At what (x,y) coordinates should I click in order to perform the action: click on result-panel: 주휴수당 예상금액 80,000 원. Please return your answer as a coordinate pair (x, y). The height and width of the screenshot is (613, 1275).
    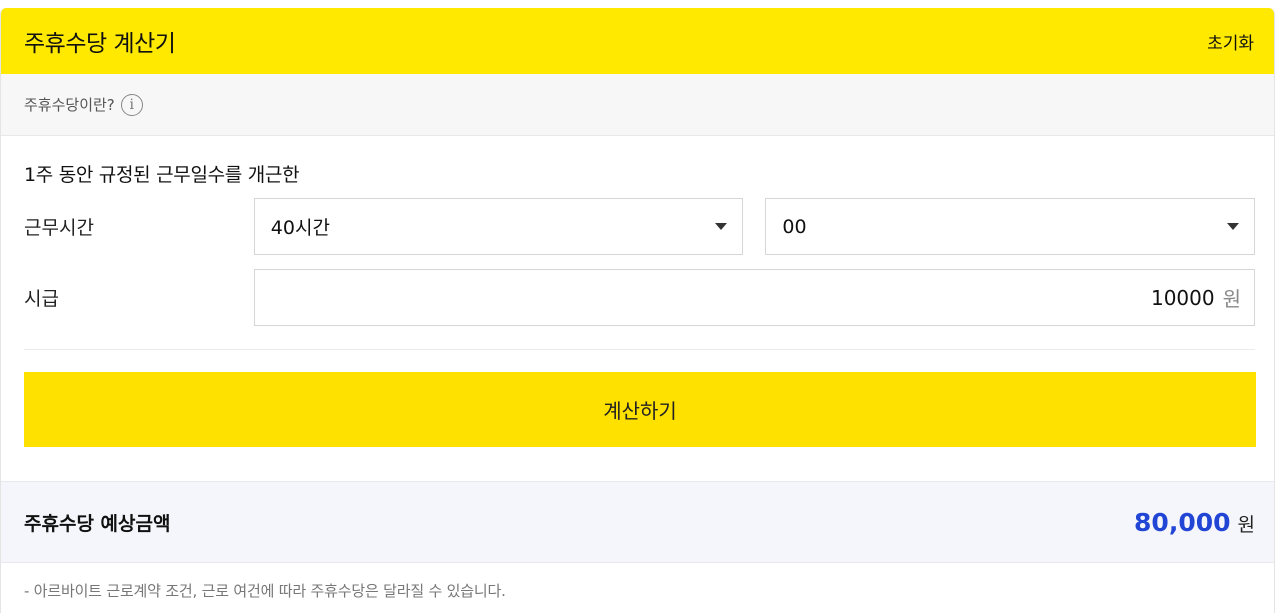
    Looking at the image, I should click on (637, 522).